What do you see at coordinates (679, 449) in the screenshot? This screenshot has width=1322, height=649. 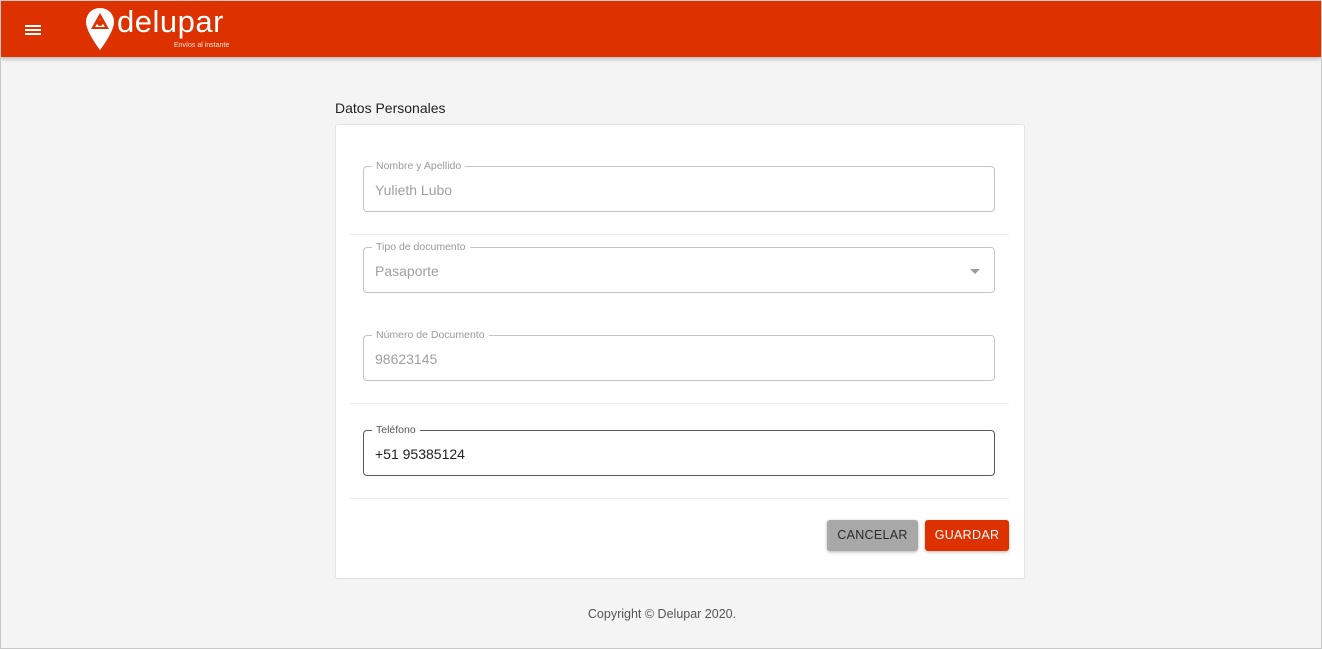 I see `phone-field: Teléfono +51 95385124` at bounding box center [679, 449].